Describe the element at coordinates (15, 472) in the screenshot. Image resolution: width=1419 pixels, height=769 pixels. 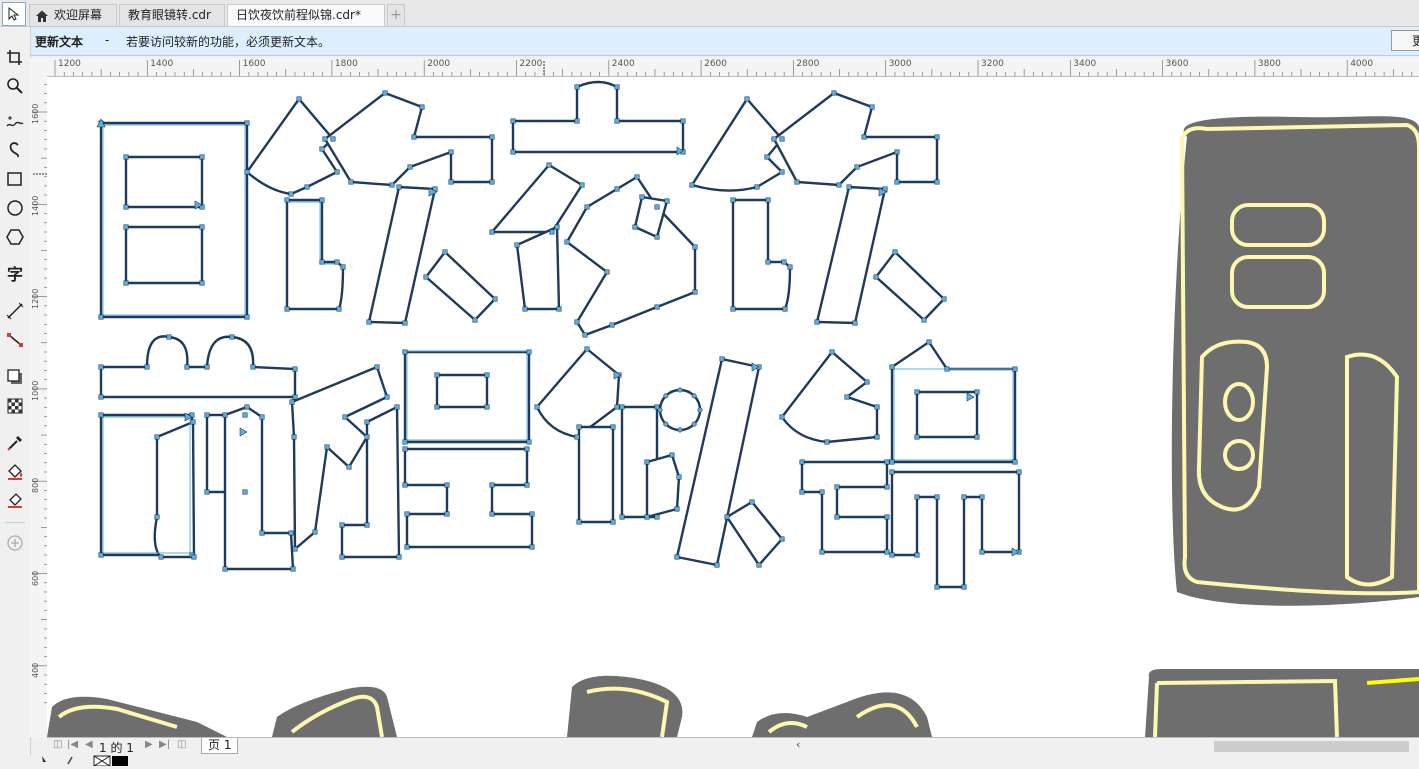
I see `interactive-fill-tool` at that location.